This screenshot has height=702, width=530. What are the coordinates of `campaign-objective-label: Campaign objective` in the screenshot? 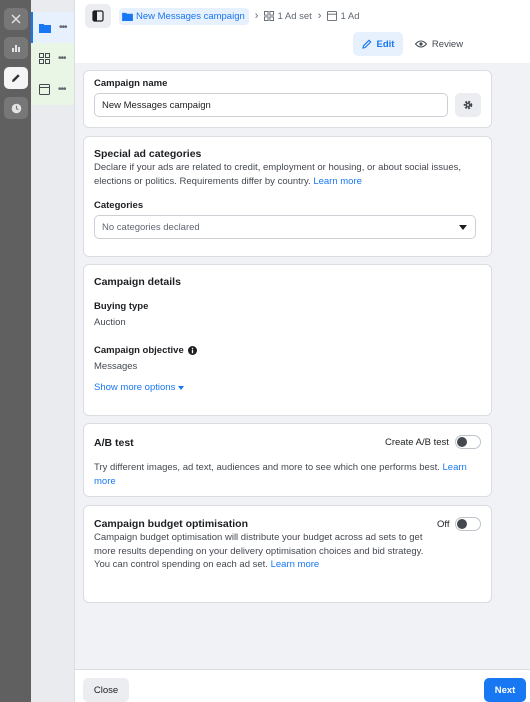 It's located at (139, 350).